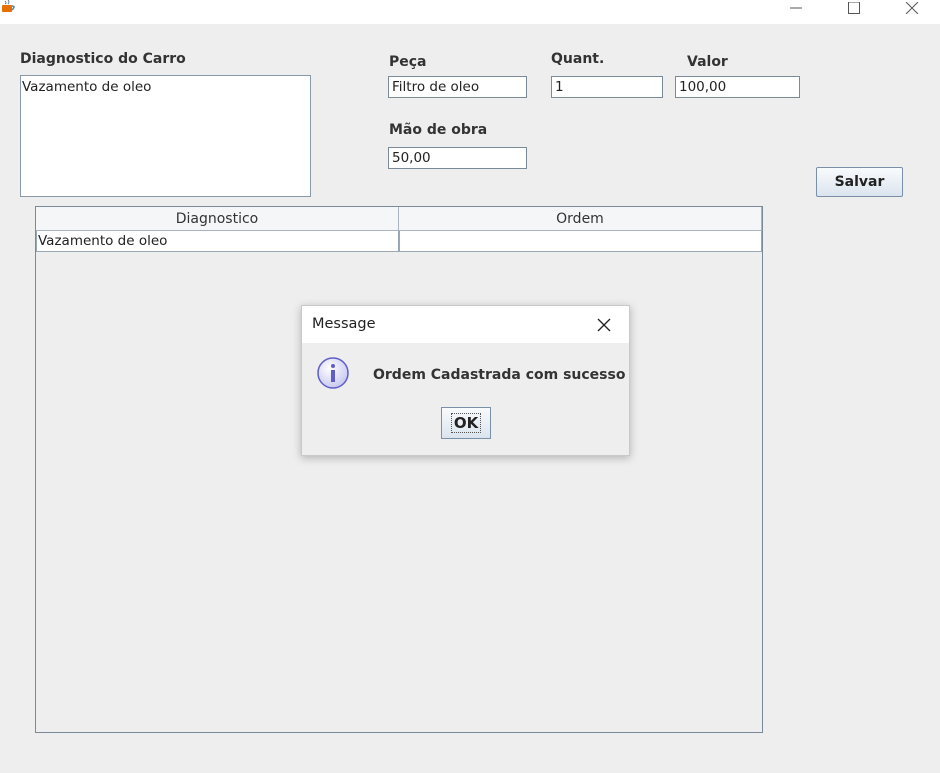  I want to click on quant-field: 1, so click(607, 87).